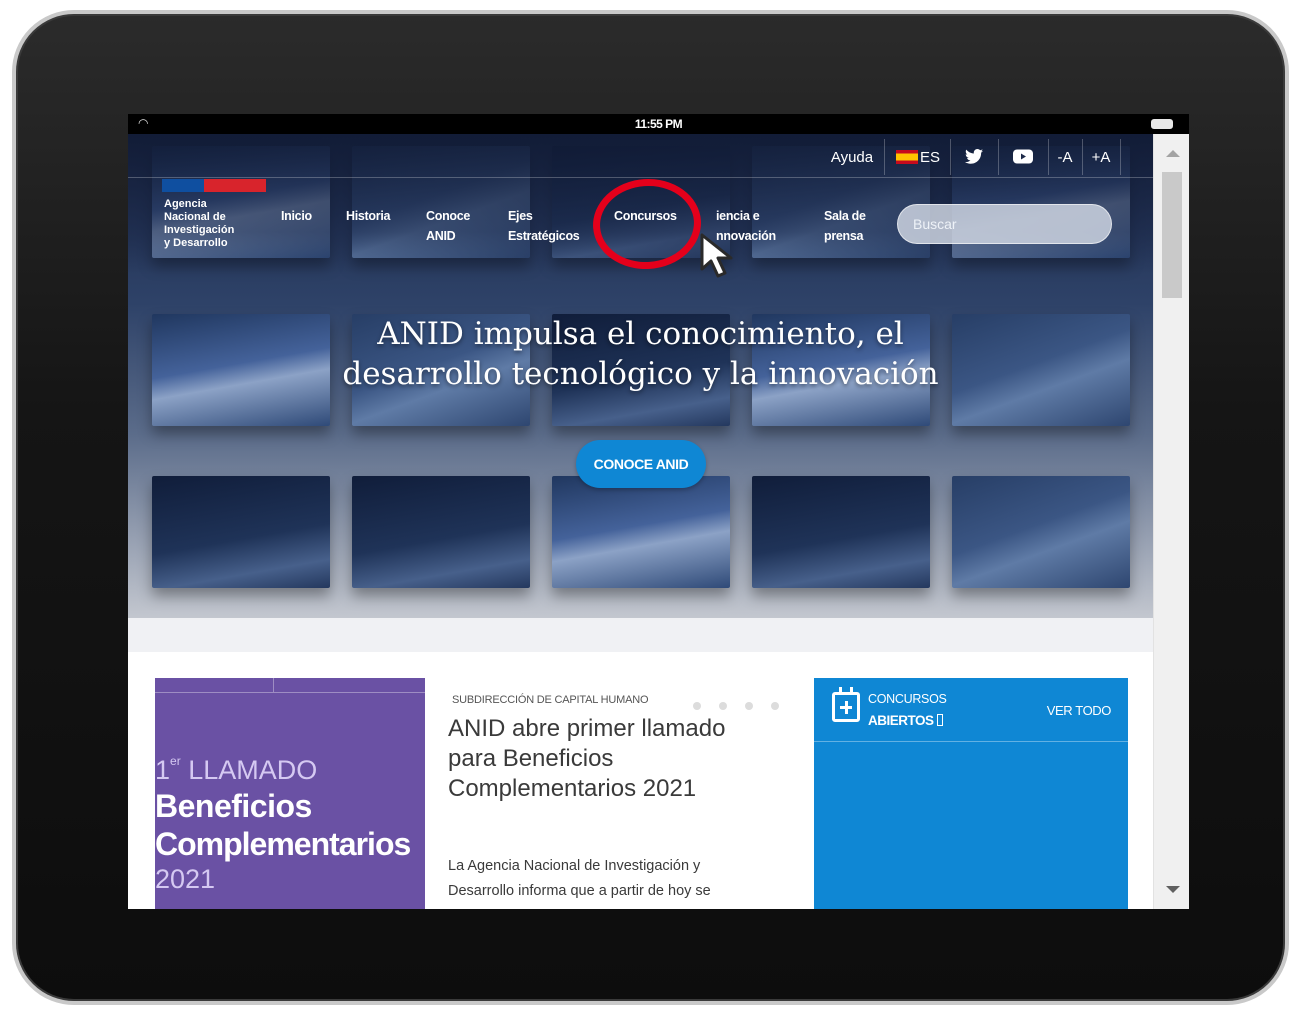 This screenshot has width=1289, height=1009. I want to click on nav-item-ejes-estrategicos: Ejes Estratégicos, so click(544, 226).